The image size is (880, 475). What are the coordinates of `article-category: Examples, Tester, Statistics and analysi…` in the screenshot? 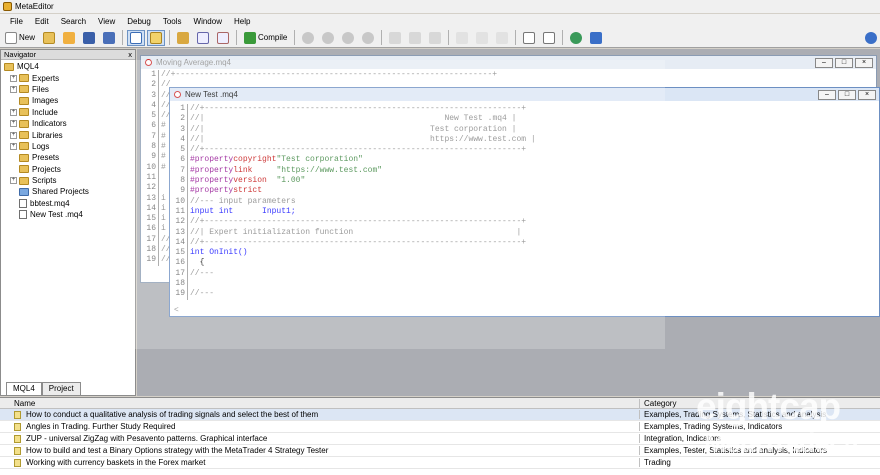 It's located at (736, 450).